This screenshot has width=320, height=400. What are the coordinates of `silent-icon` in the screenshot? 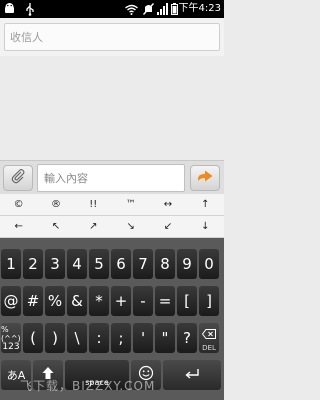 It's located at (148, 9).